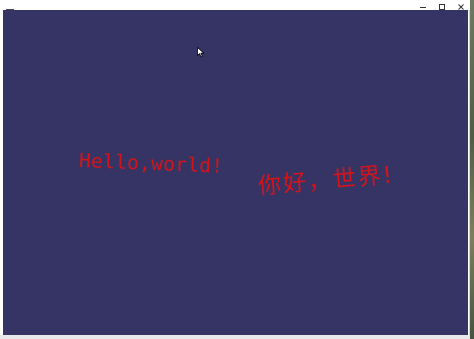 The width and height of the screenshot is (474, 339). I want to click on desktop-background, so click(472, 169).